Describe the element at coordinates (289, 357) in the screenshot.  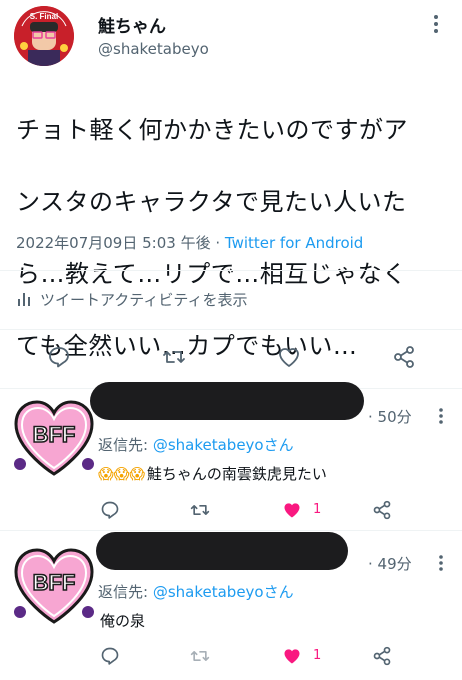
I see `like-icon` at that location.